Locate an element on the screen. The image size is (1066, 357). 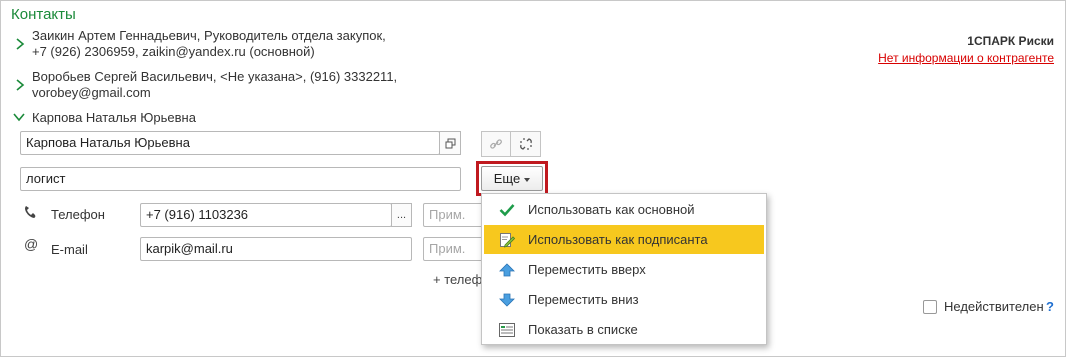
menu-item-label: Использовать как подписанта is located at coordinates (618, 239).